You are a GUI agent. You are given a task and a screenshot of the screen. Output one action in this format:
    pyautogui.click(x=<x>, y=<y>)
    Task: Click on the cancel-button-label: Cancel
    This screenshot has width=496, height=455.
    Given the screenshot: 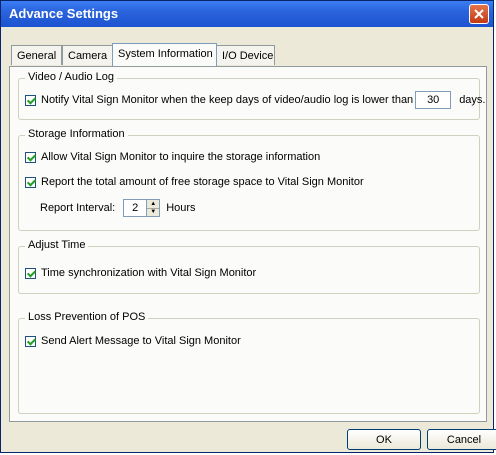 What is the action you would take?
    pyautogui.click(x=464, y=439)
    